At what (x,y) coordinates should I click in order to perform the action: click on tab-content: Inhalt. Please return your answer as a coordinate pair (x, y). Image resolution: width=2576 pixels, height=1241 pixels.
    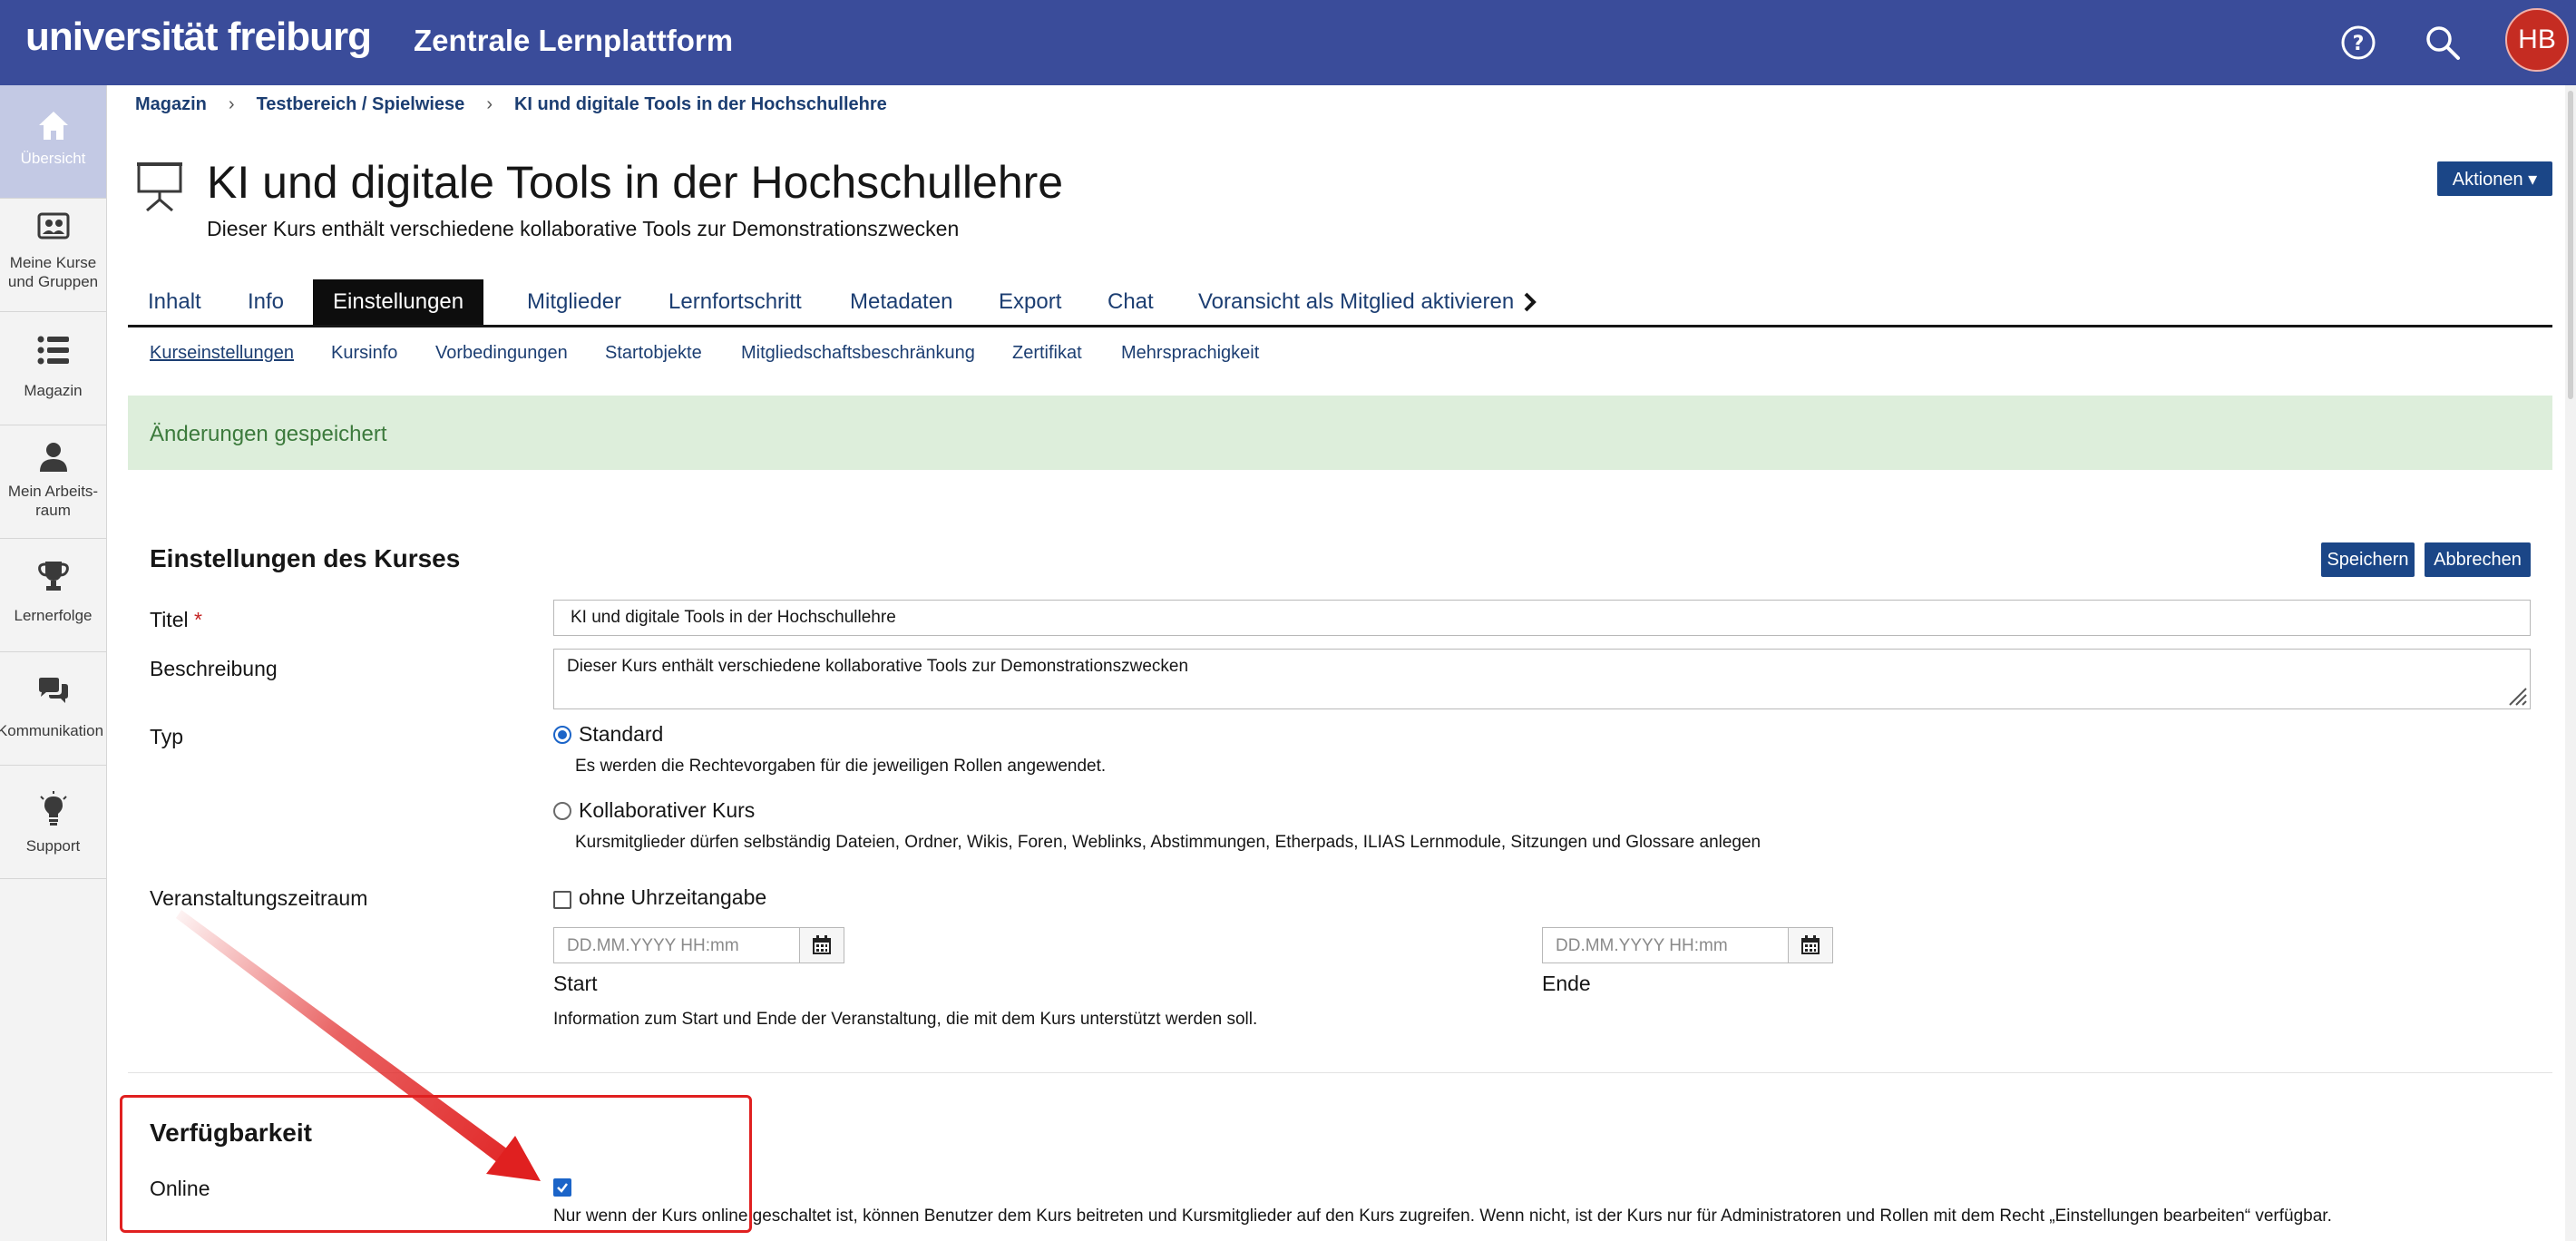
    Looking at the image, I should click on (174, 302).